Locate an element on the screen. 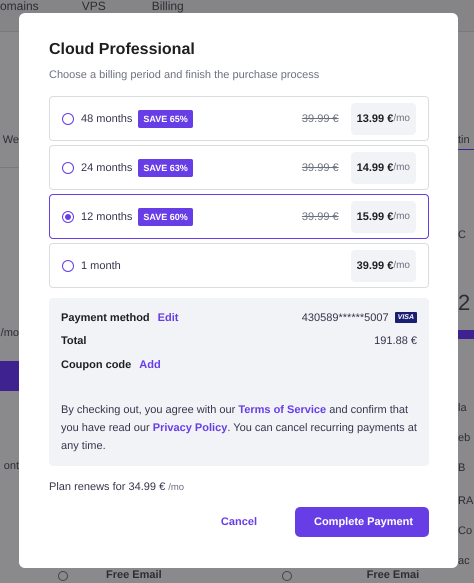 The image size is (474, 583). summary-value: 191.88 € is located at coordinates (395, 341).